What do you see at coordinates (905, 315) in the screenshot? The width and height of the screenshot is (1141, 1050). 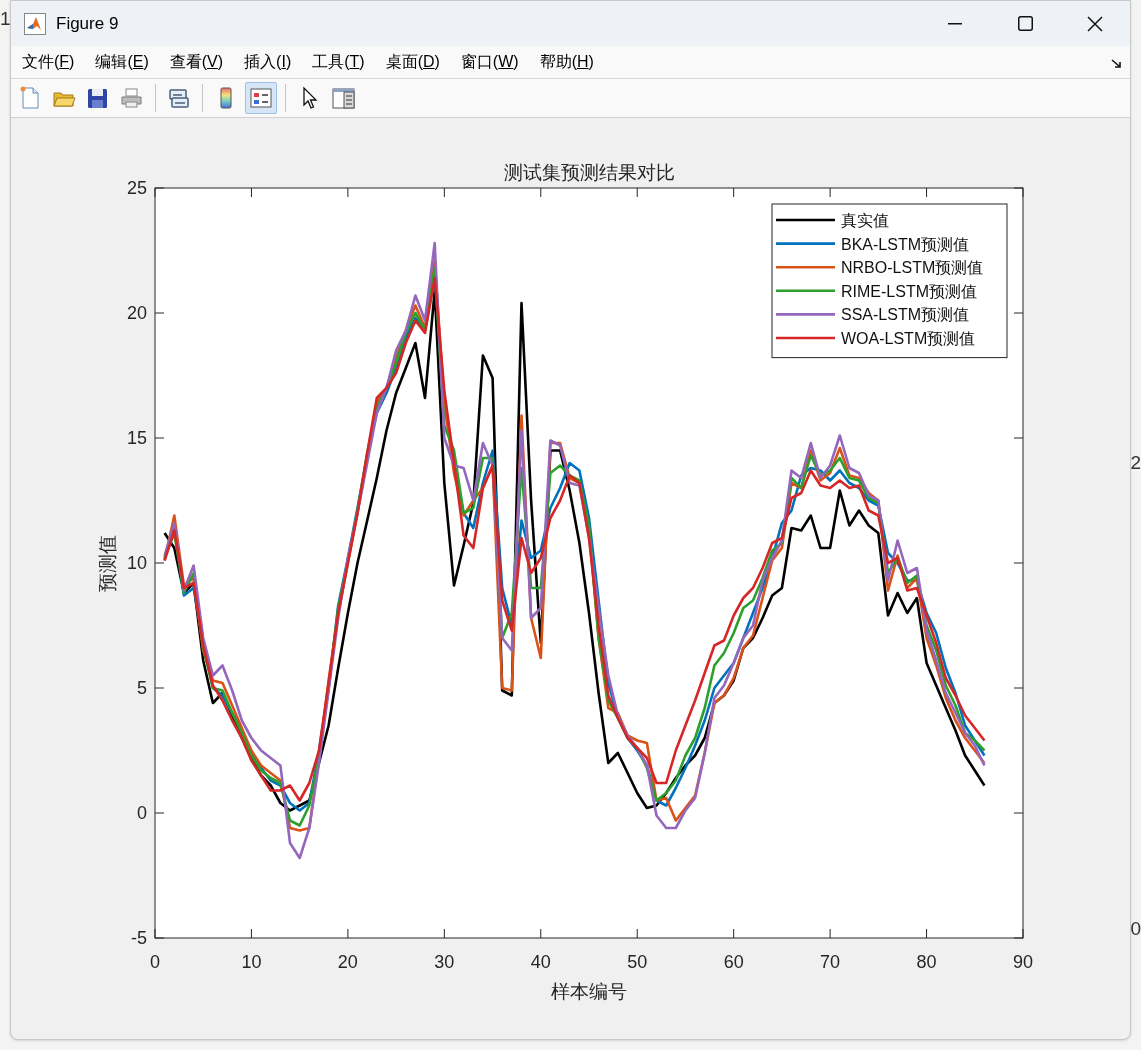 I see `legend-label: SSA-LSTM预测值` at bounding box center [905, 315].